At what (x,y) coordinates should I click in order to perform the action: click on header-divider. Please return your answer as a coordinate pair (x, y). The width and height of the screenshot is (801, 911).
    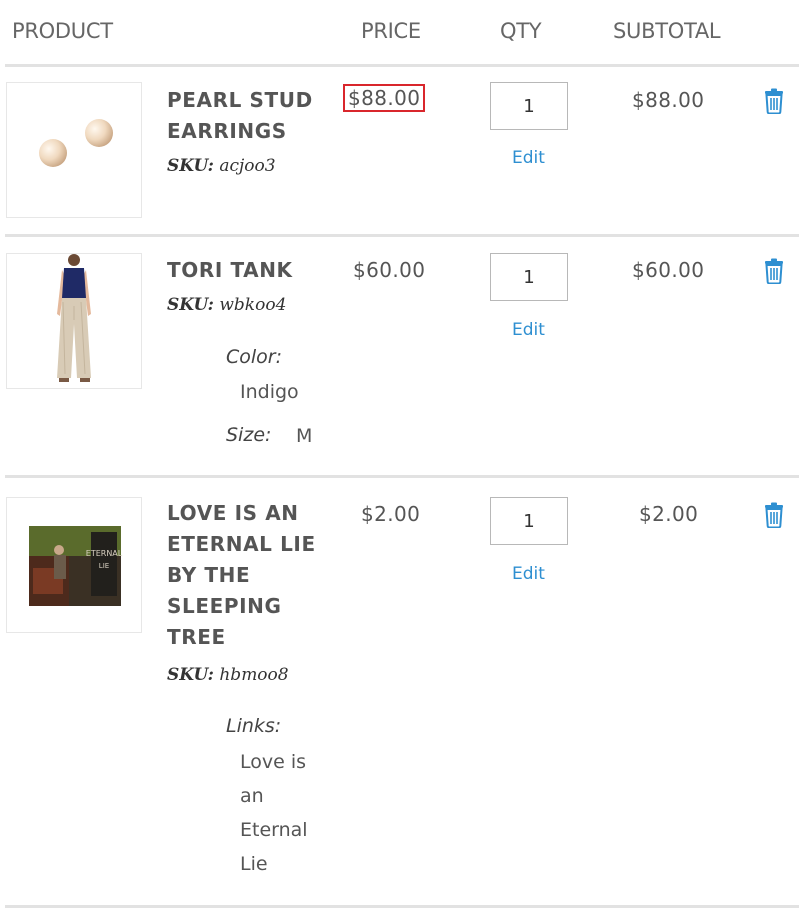
    Looking at the image, I should click on (402, 65).